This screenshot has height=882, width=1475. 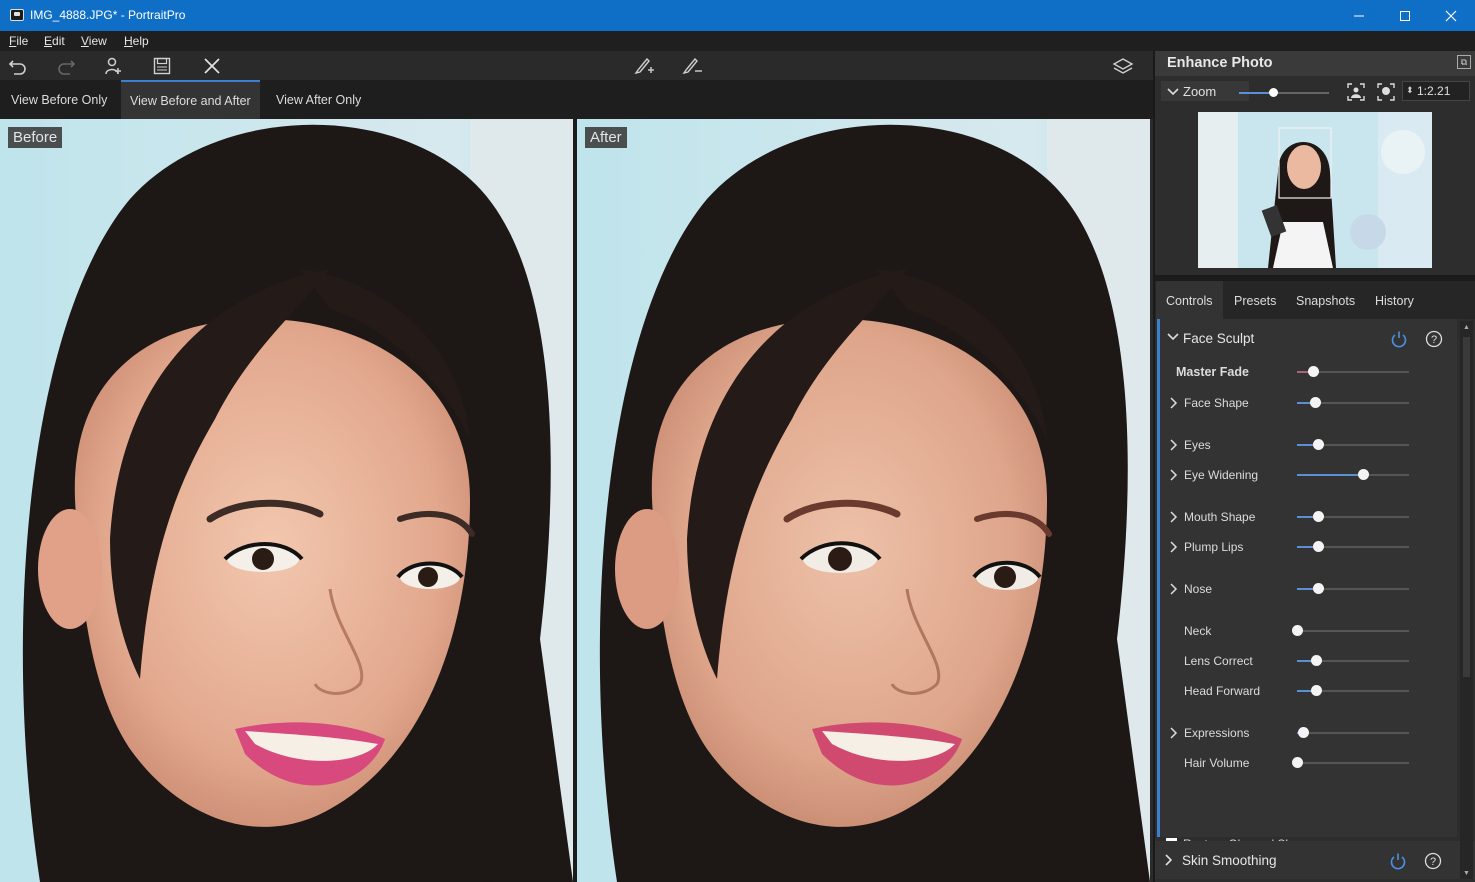 What do you see at coordinates (113, 66) in the screenshot?
I see `add-person-button` at bounding box center [113, 66].